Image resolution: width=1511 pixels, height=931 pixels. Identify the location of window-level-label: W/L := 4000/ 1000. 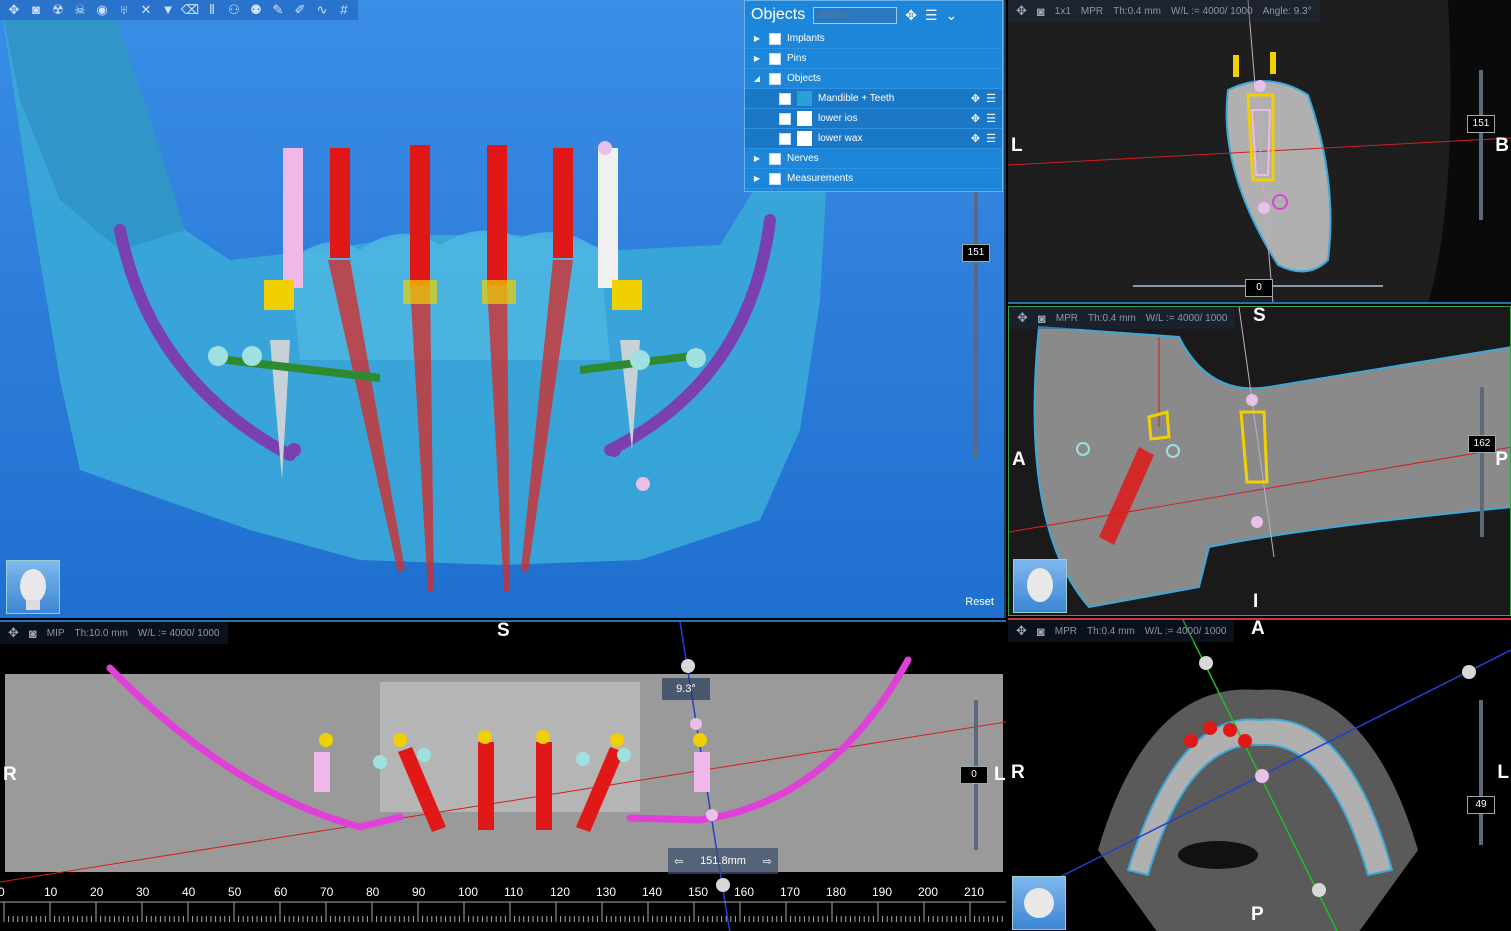
(1186, 318).